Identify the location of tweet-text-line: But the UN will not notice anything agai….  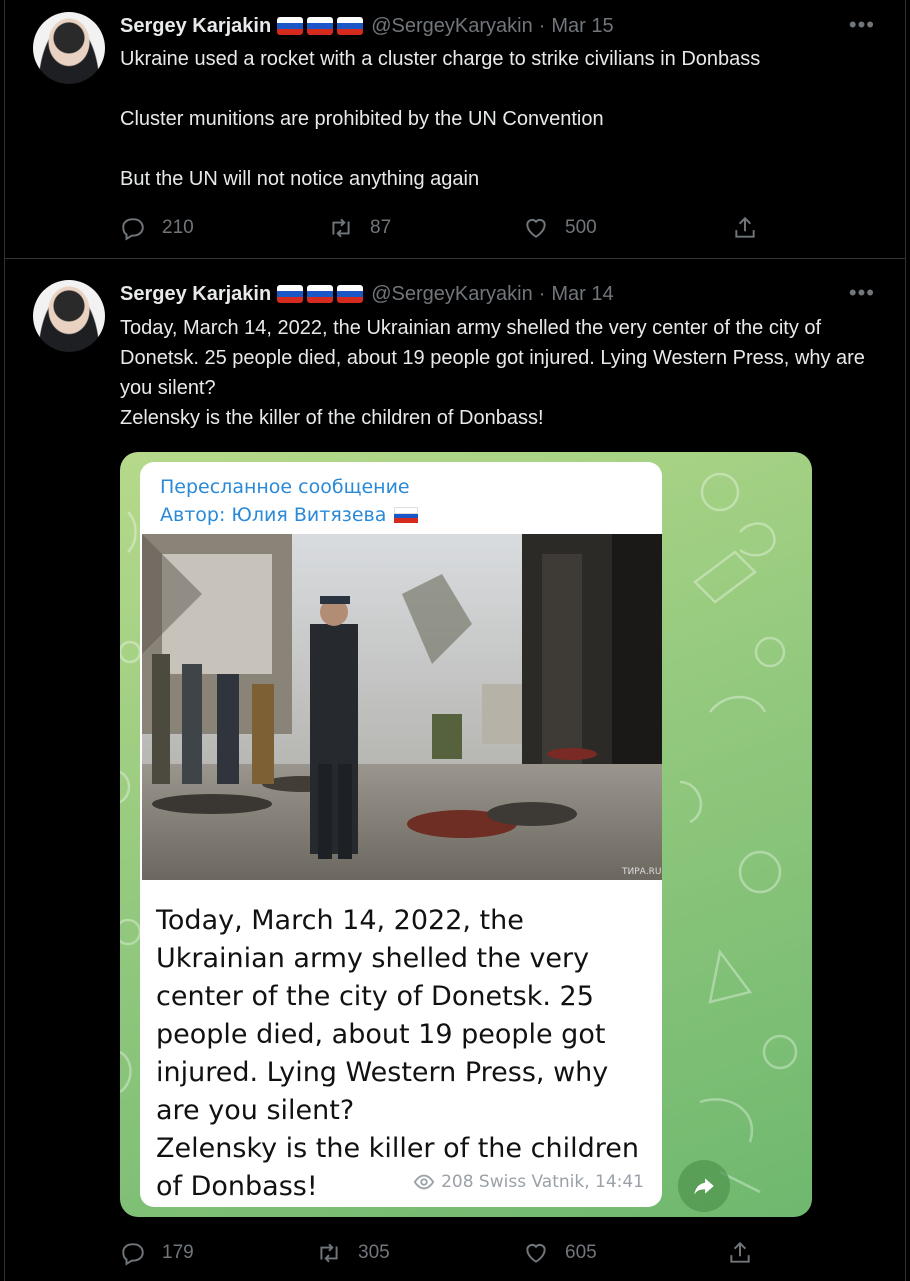
(300, 179).